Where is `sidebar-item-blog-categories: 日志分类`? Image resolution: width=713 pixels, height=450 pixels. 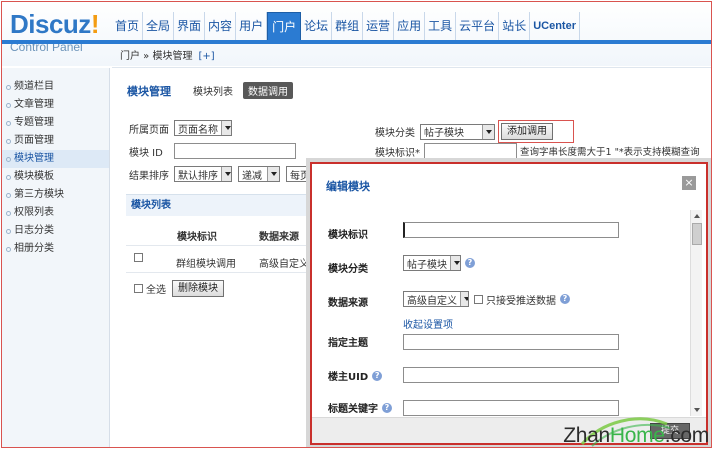
sidebar-item-blog-categories: 日志分类 is located at coordinates (55, 231).